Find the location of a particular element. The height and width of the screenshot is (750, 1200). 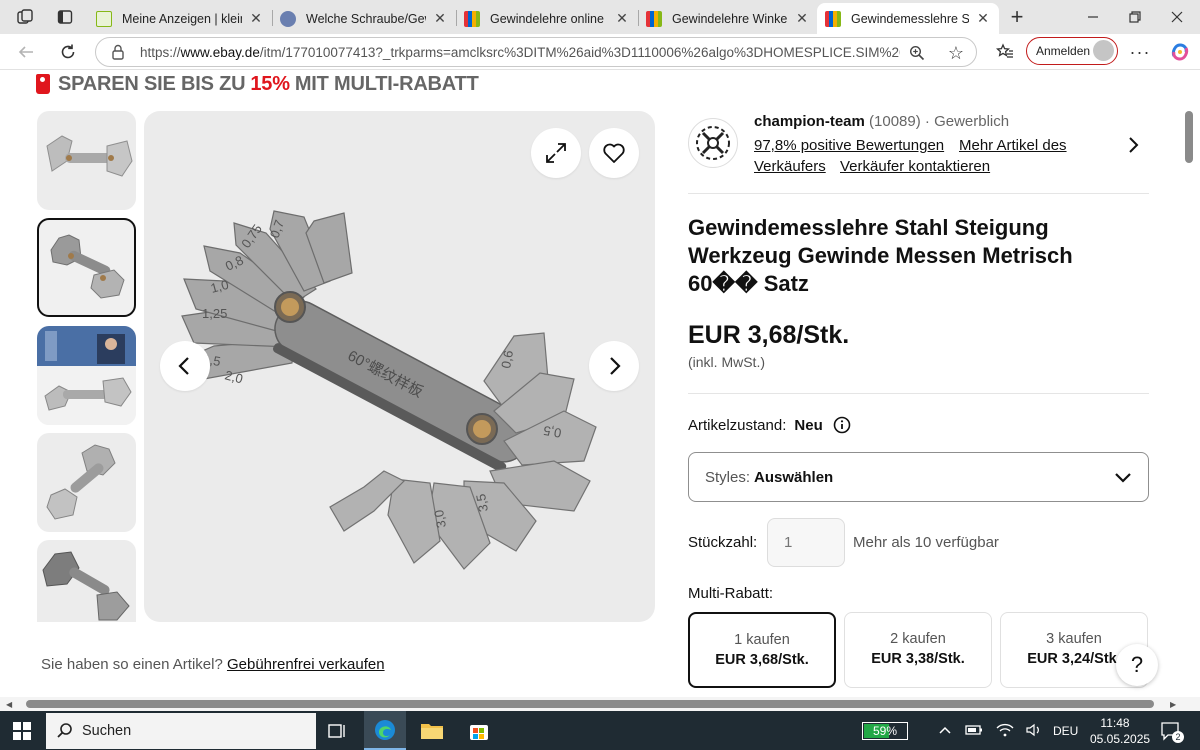

browser-tab-active: Gewindemesslehre Stahl ✕ is located at coordinates (908, 18).